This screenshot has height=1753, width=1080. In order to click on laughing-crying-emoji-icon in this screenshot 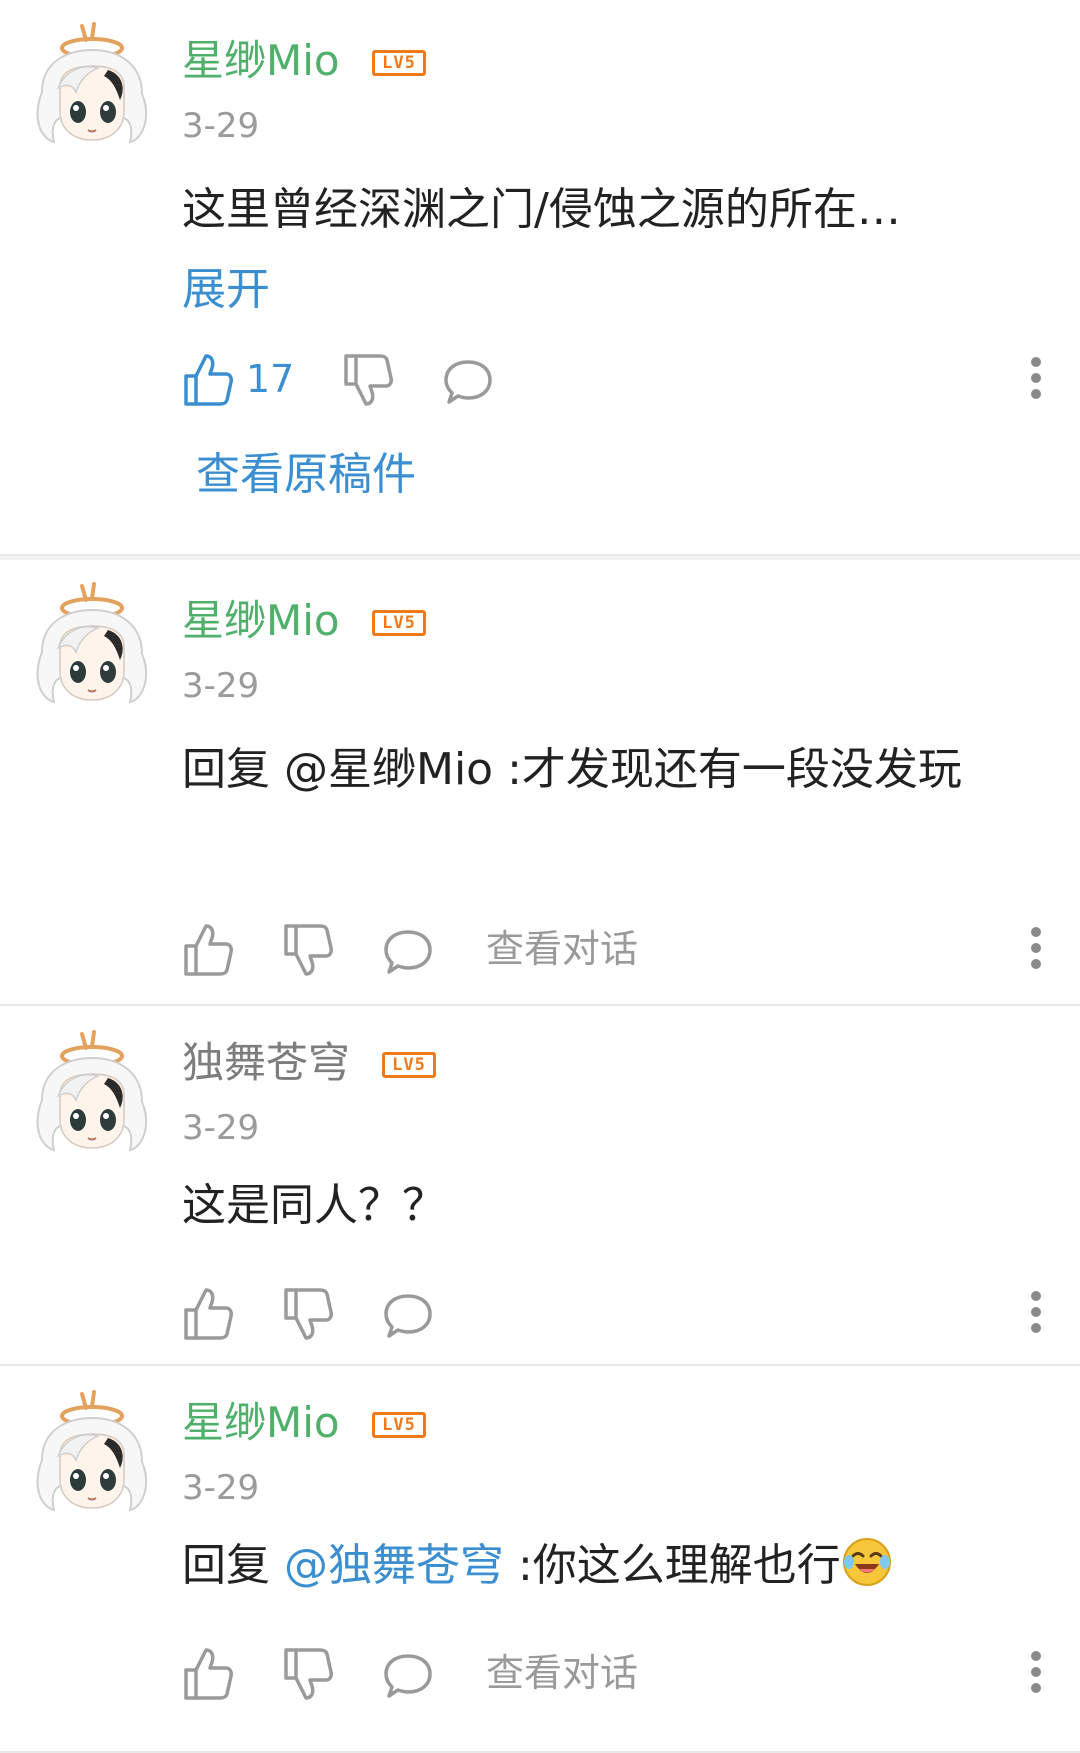, I will do `click(866, 1562)`.